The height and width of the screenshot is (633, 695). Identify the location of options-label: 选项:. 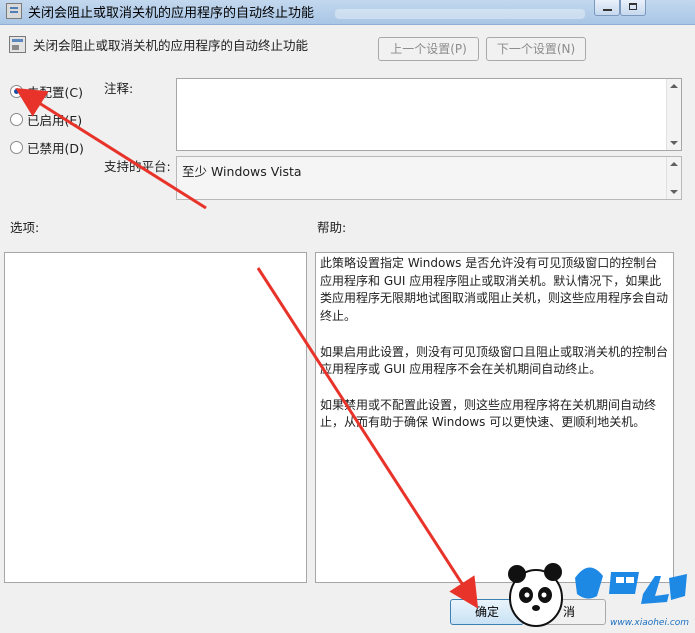
(25, 227).